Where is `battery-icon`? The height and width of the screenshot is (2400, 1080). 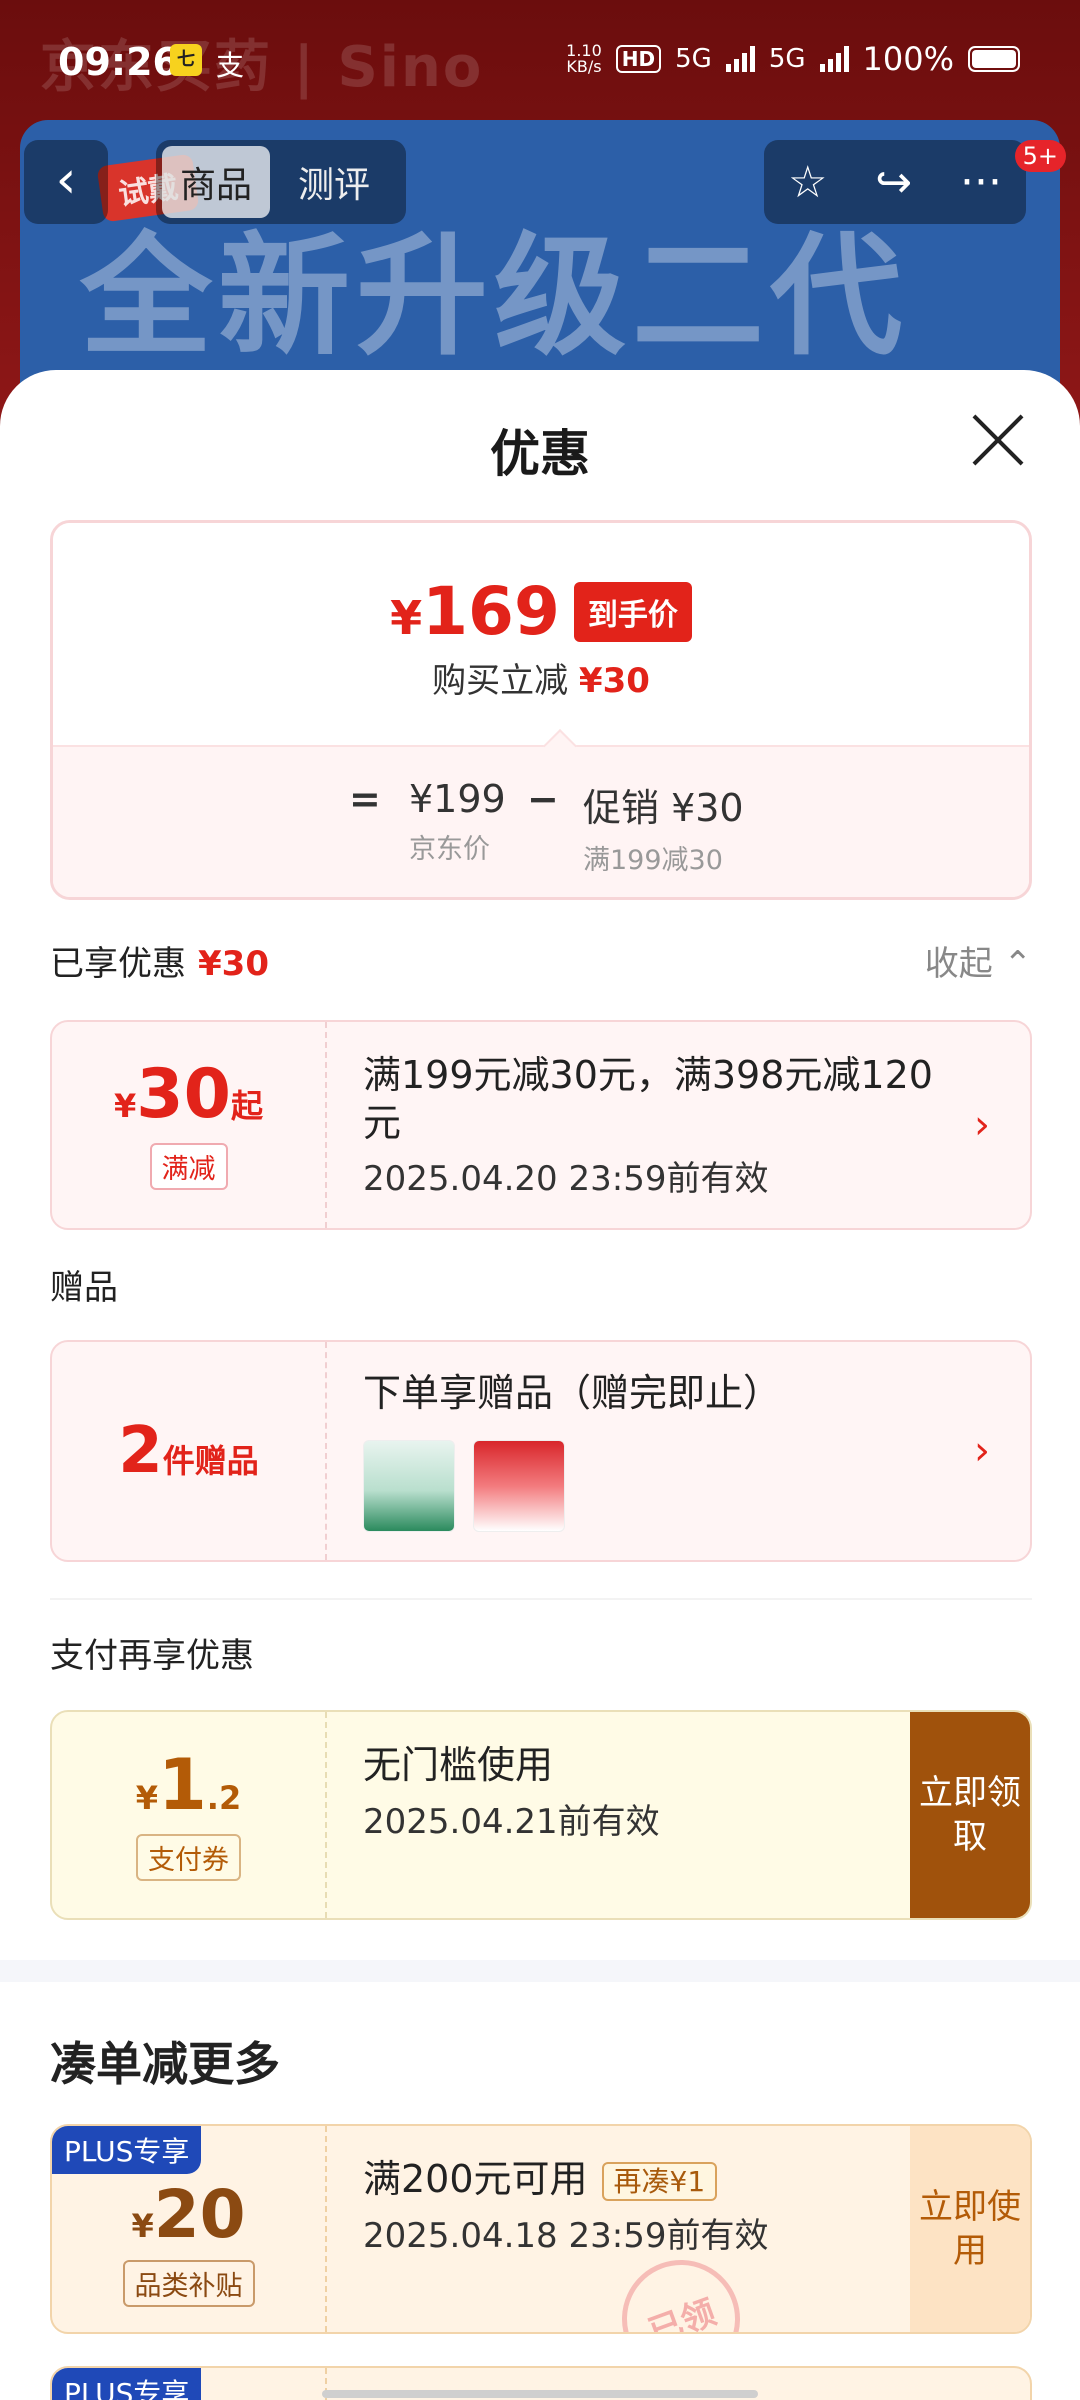
battery-icon is located at coordinates (994, 59).